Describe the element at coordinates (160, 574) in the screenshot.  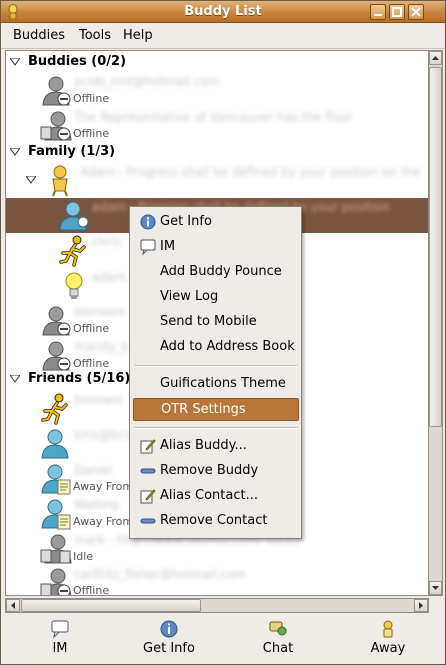
I see `buddy-name: carlfritz_fisher@hotmail.com` at that location.